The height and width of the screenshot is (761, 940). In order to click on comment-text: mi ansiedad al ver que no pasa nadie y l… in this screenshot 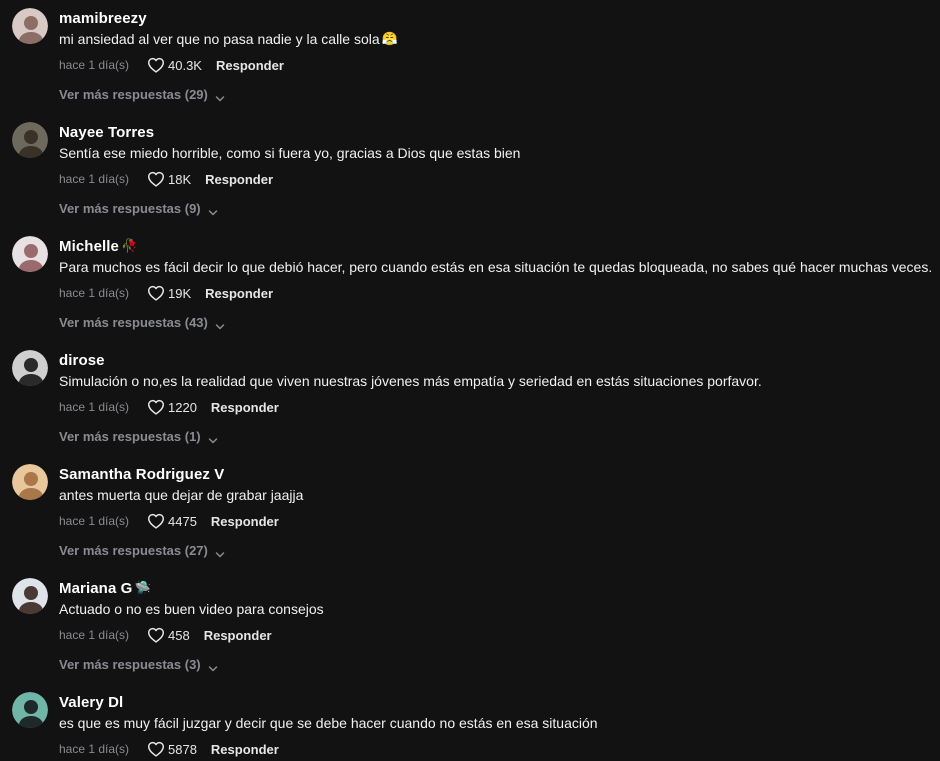, I will do `click(228, 39)`.